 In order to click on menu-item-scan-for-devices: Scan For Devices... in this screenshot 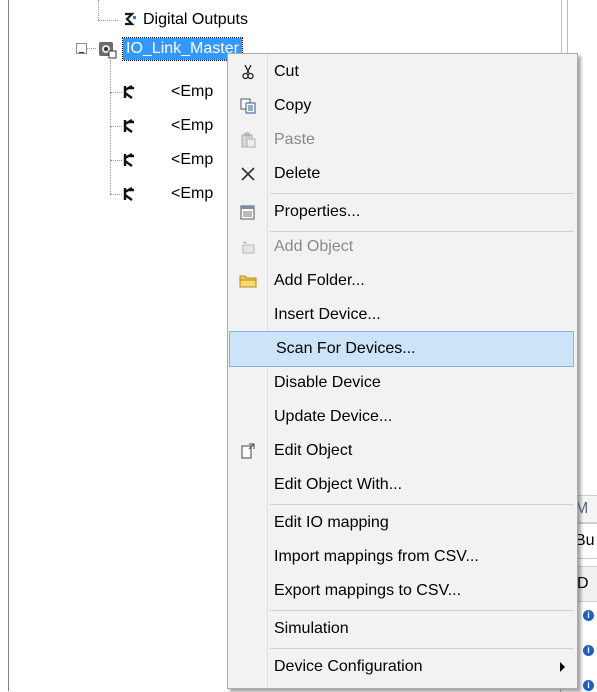, I will do `click(401, 349)`.